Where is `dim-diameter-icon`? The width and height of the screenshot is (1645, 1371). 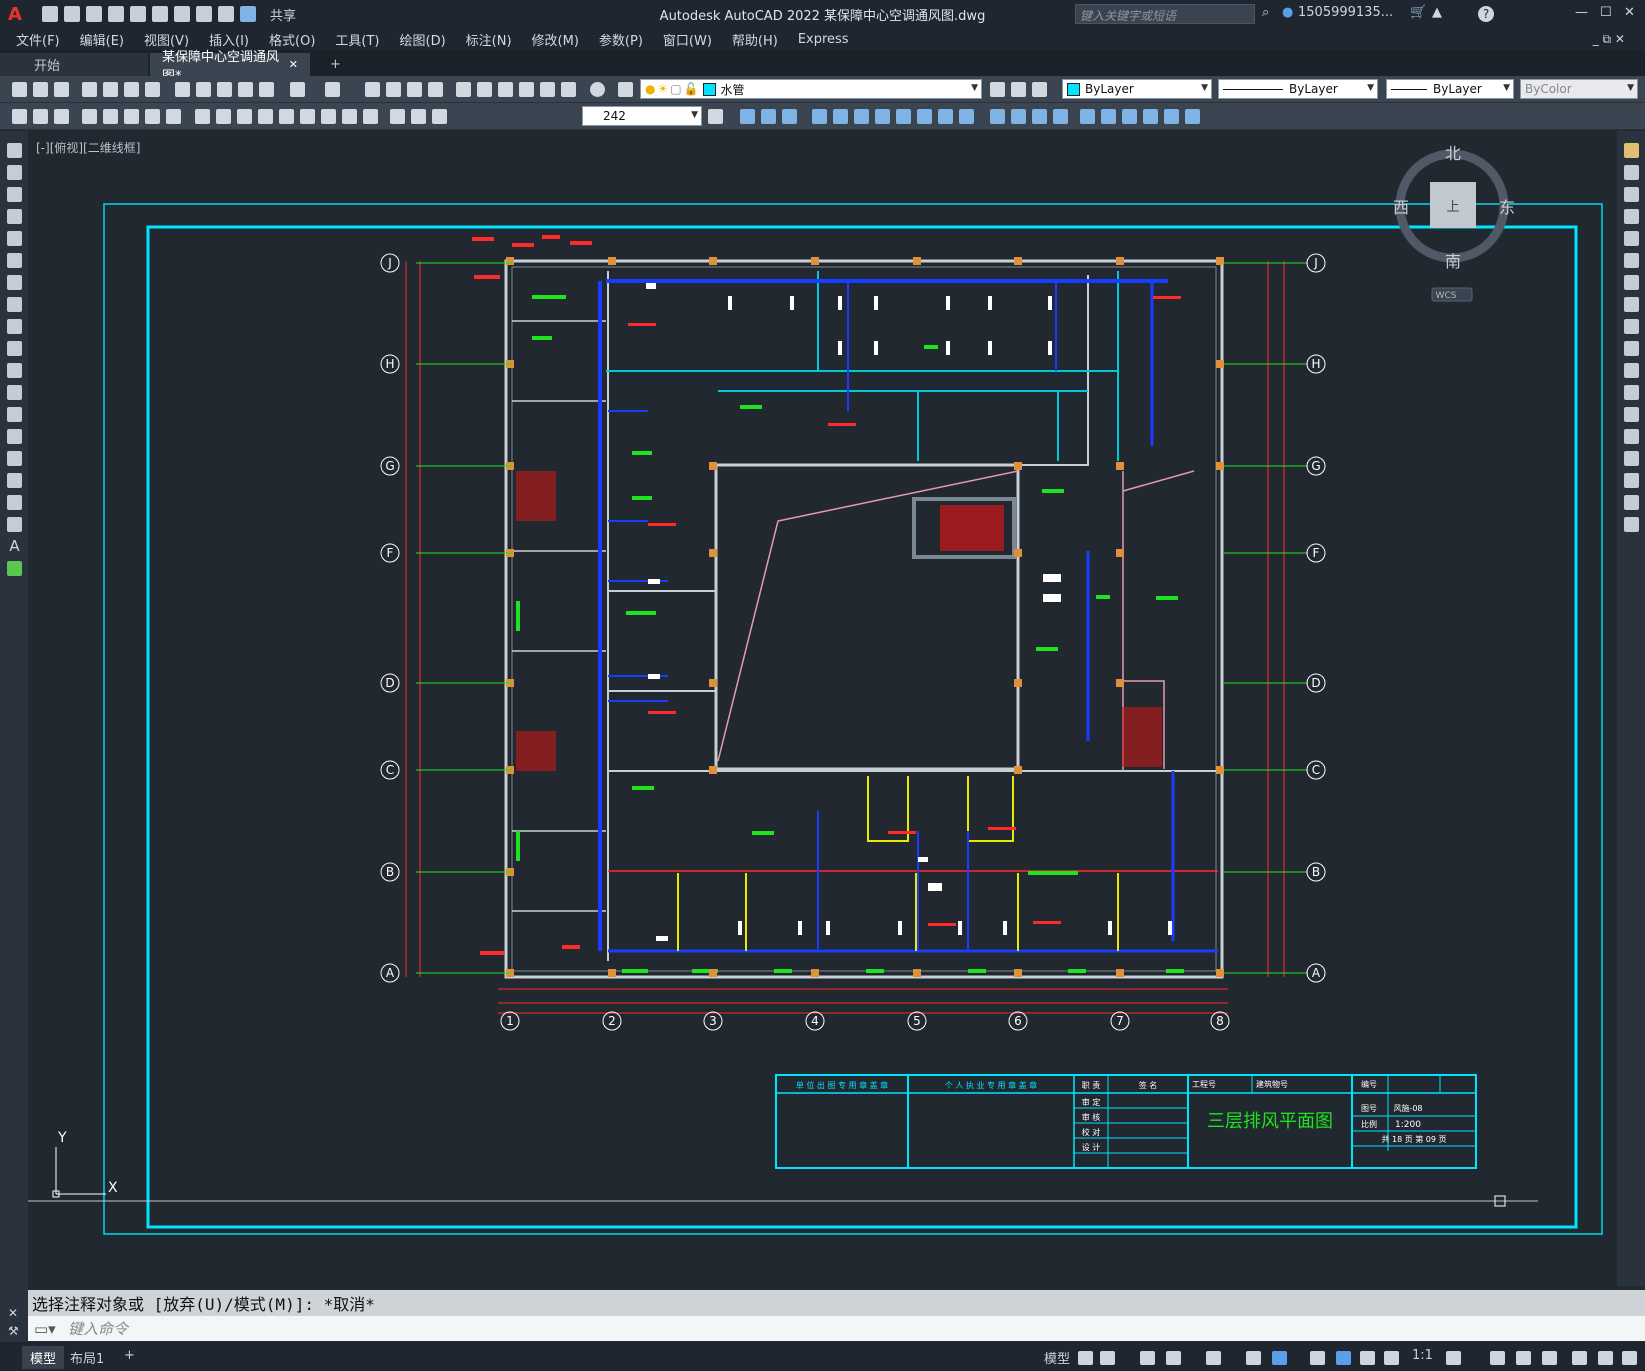 dim-diameter-icon is located at coordinates (152, 116).